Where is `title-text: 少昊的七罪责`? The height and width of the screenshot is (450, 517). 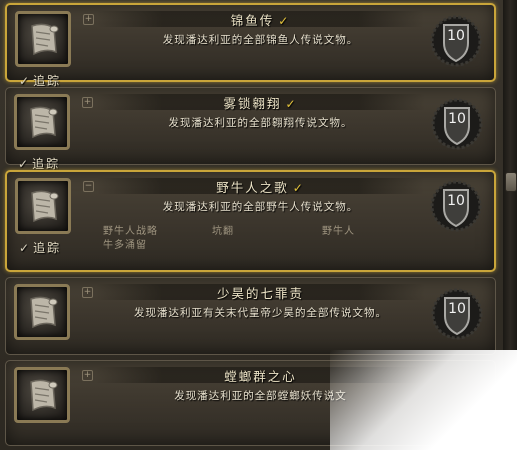 title-text: 少昊的七罪责 is located at coordinates (260, 293).